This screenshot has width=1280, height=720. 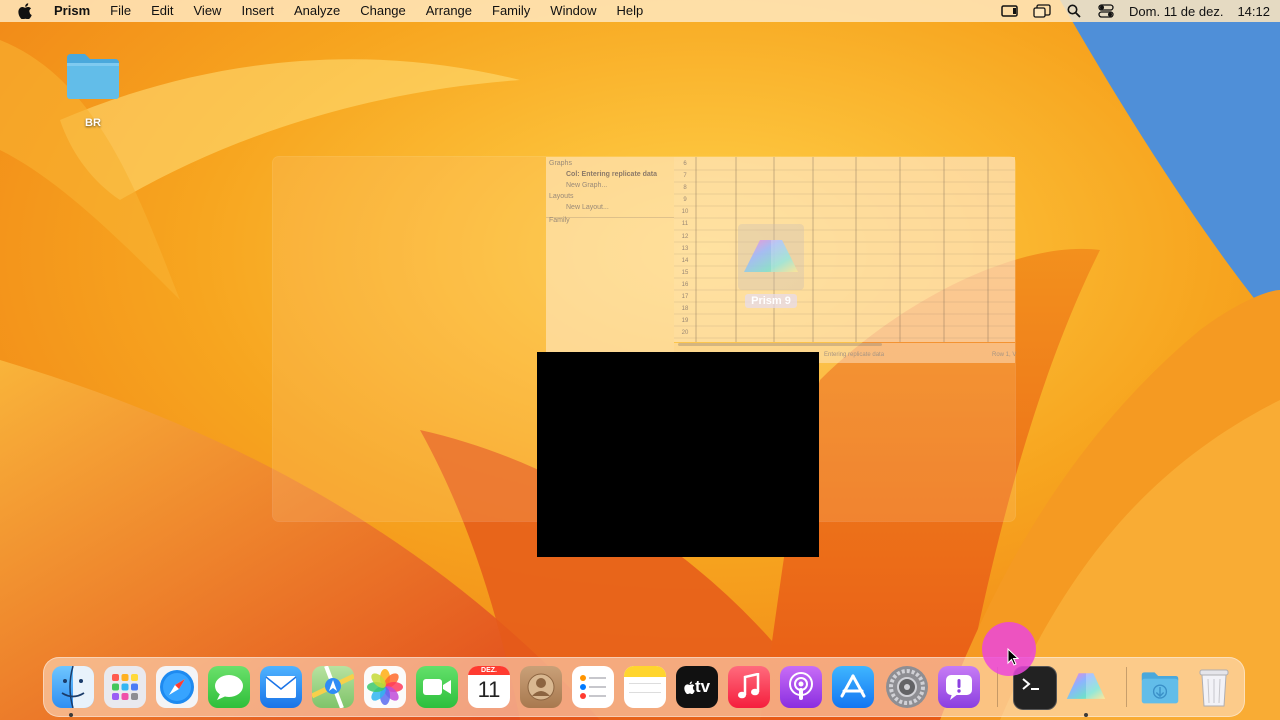 I want to click on row-number: 18, so click(x=685, y=309).